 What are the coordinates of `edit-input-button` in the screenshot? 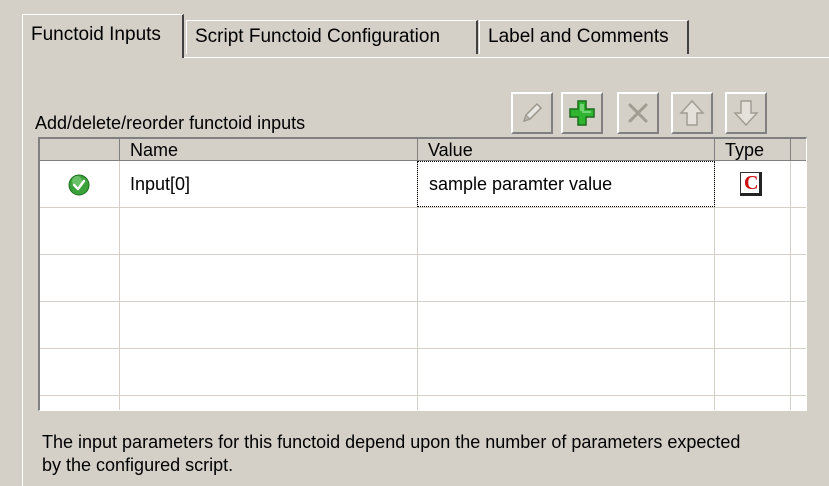 It's located at (532, 113).